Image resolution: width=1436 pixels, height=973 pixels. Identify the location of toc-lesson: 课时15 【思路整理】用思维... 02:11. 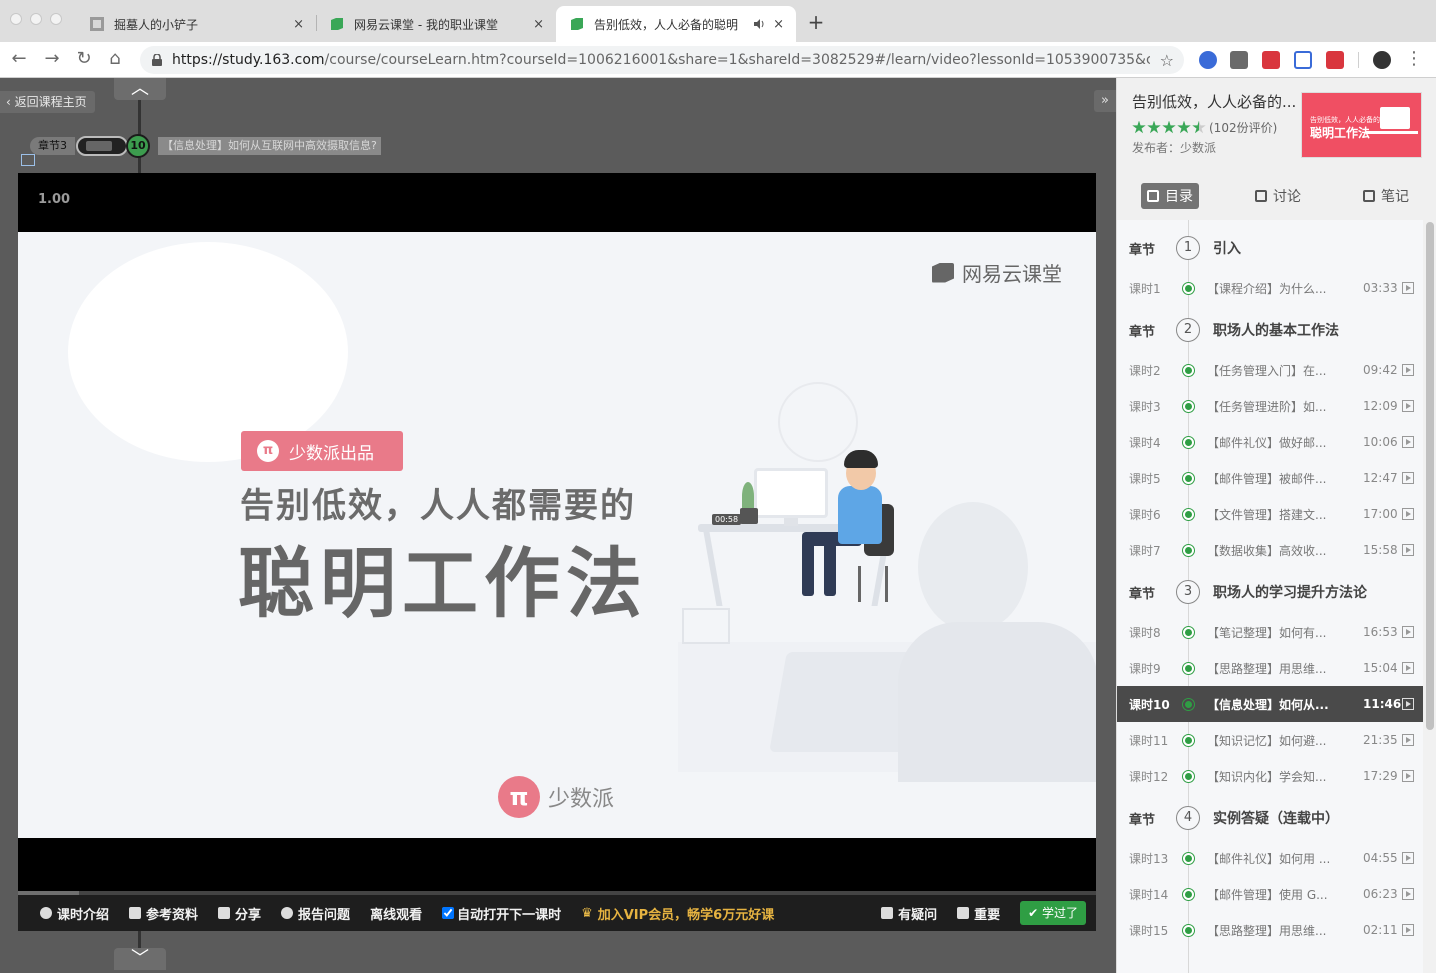
(1270, 930).